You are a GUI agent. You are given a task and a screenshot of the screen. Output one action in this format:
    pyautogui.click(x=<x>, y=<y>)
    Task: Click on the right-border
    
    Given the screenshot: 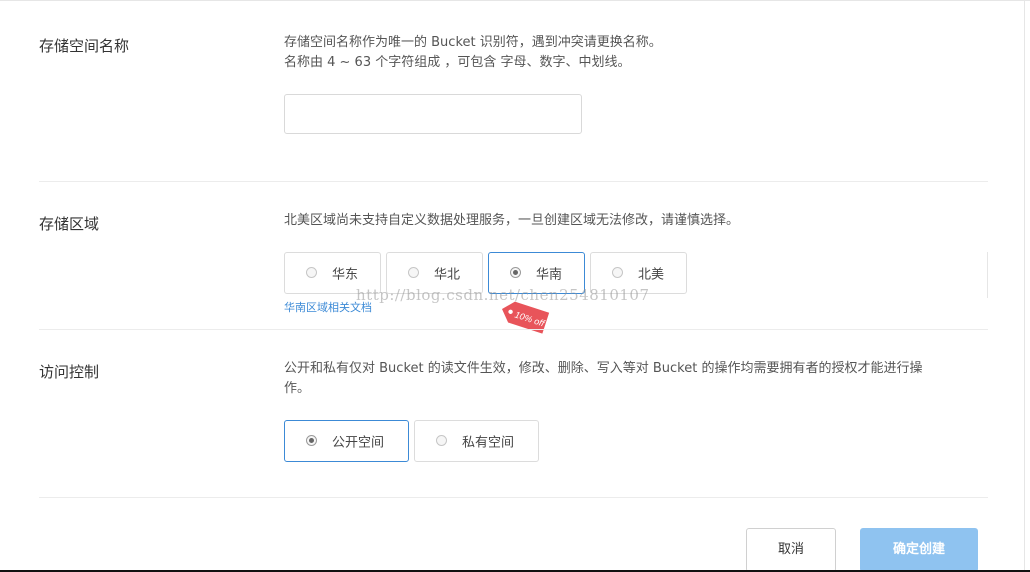 What is the action you would take?
    pyautogui.click(x=1024, y=286)
    